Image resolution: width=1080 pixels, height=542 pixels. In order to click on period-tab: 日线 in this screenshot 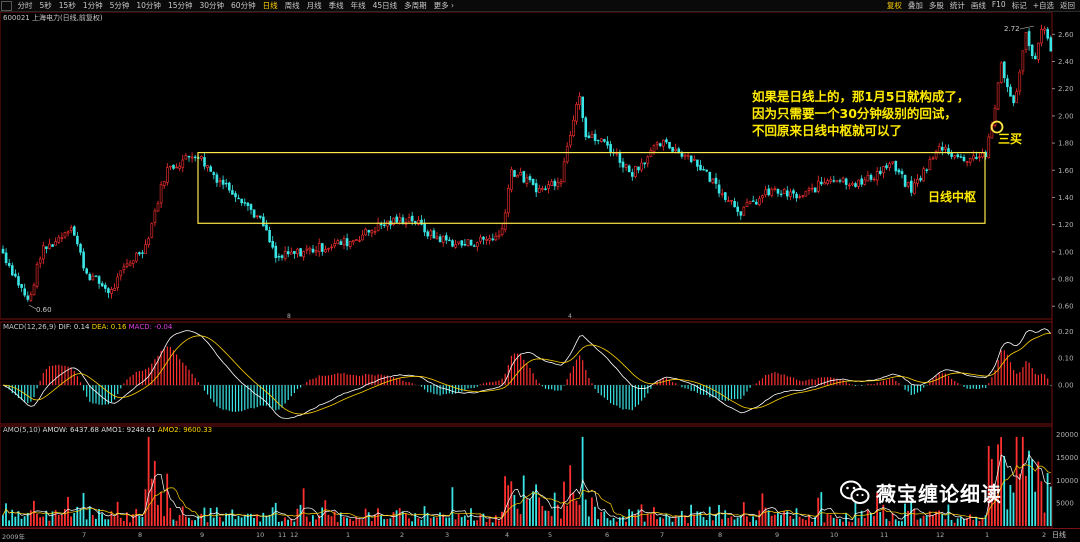, I will do `click(270, 5)`.